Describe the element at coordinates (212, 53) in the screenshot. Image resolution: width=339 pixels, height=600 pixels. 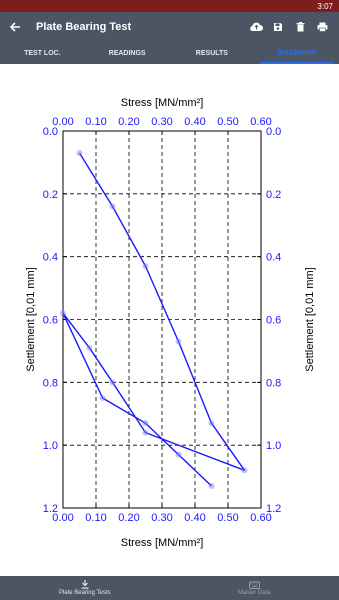
I see `tab-results: RESULTS` at that location.